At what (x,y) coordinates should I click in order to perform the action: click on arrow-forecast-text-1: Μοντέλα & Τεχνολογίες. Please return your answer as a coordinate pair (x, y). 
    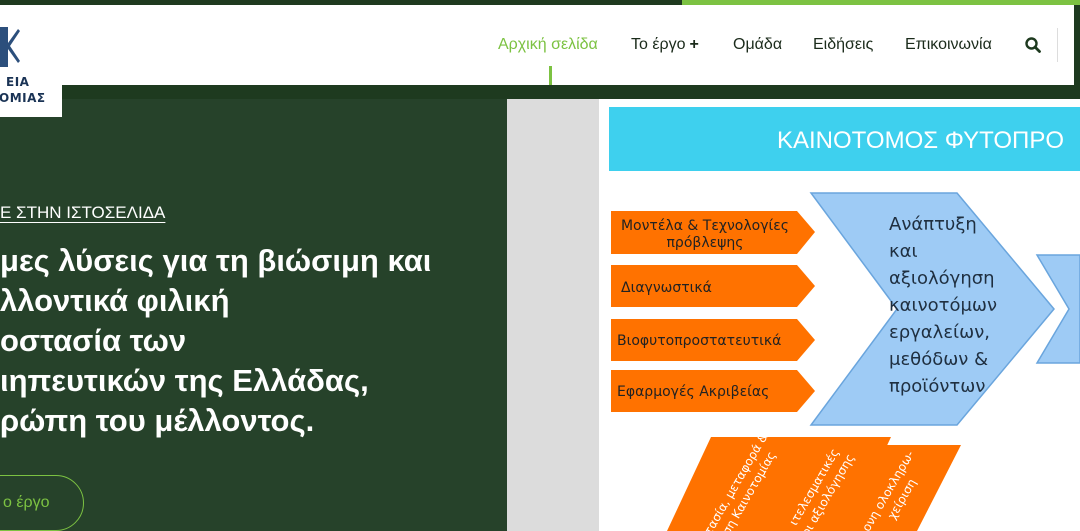
    Looking at the image, I should click on (705, 226).